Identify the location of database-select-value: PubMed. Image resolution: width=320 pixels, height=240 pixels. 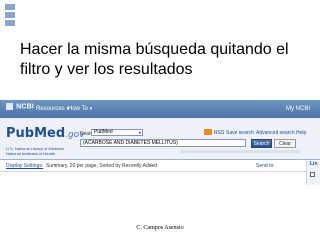
(103, 132).